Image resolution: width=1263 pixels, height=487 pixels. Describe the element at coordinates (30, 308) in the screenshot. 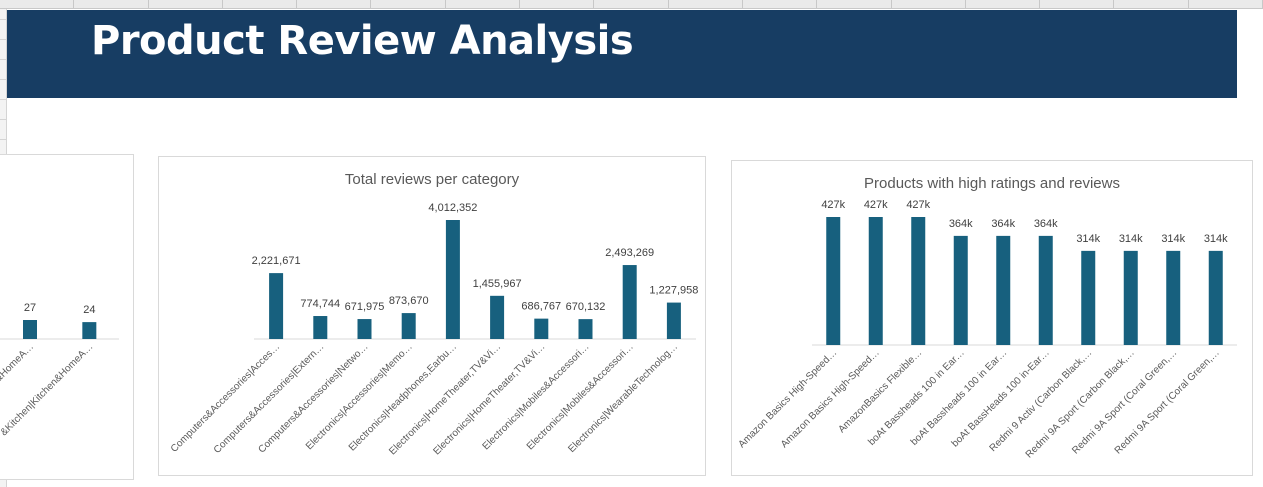

I see `data-label: 27` at that location.